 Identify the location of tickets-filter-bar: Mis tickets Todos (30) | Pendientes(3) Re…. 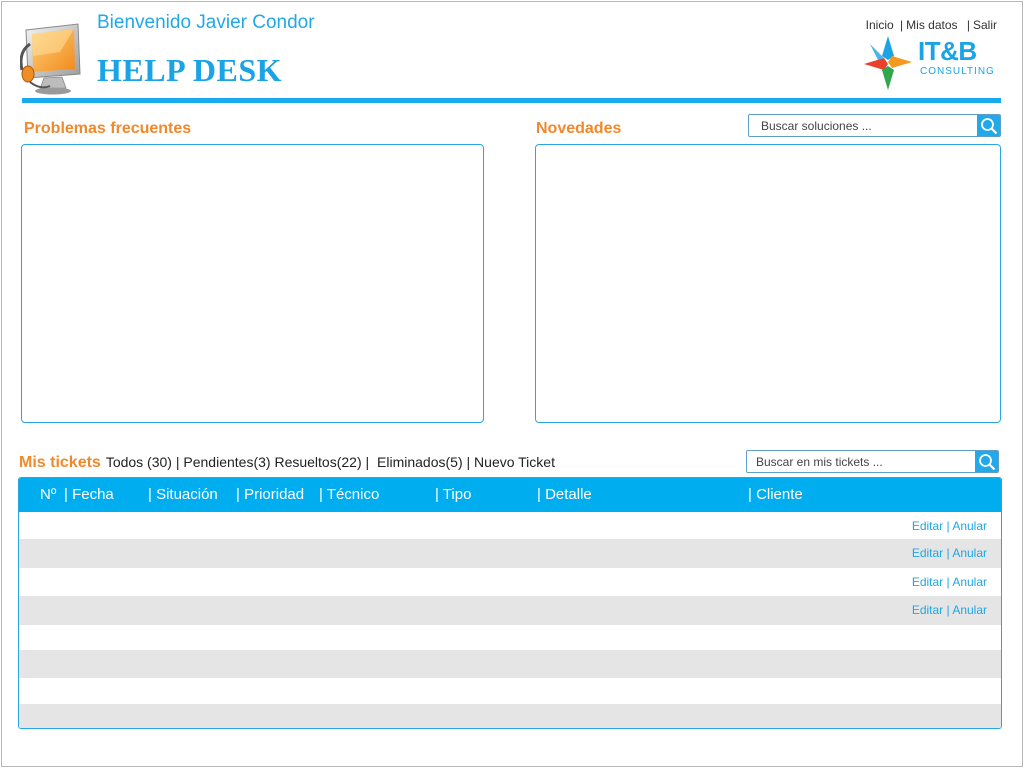
(287, 463).